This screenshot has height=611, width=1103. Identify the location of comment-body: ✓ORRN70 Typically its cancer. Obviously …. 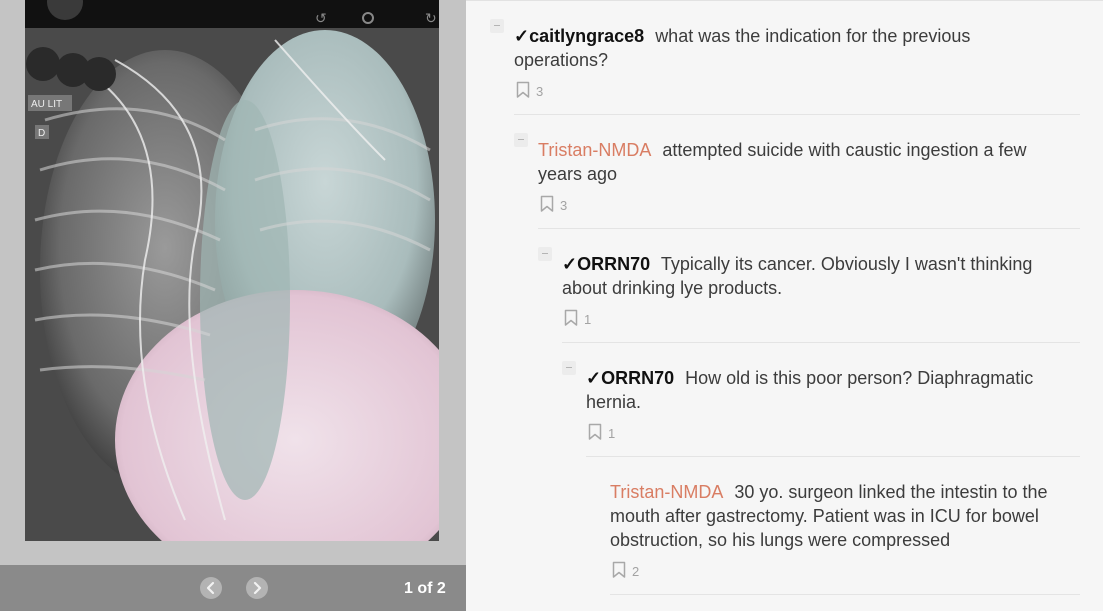
(818, 276).